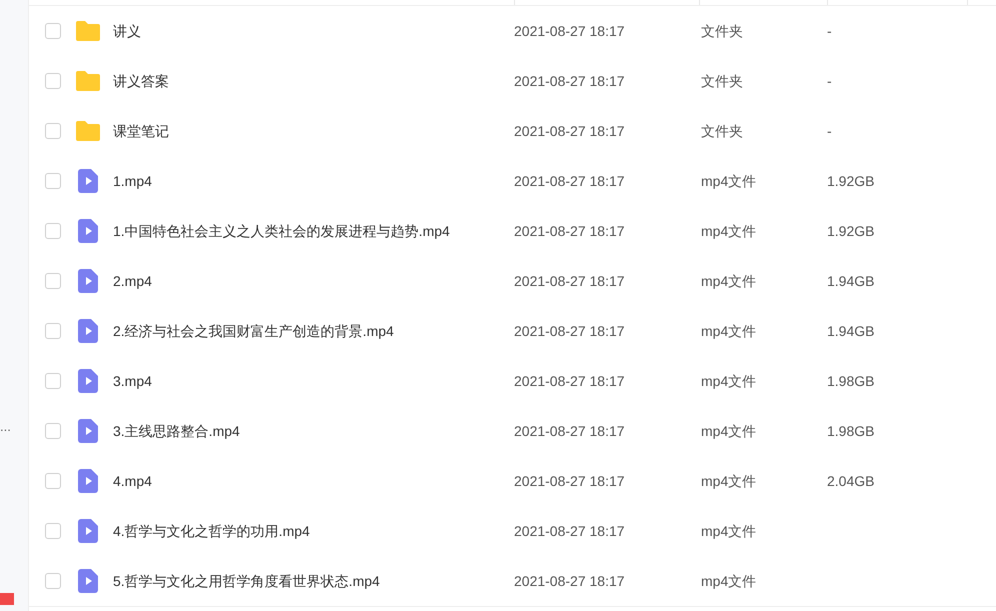  I want to click on file-name: 1.mp4, so click(313, 181).